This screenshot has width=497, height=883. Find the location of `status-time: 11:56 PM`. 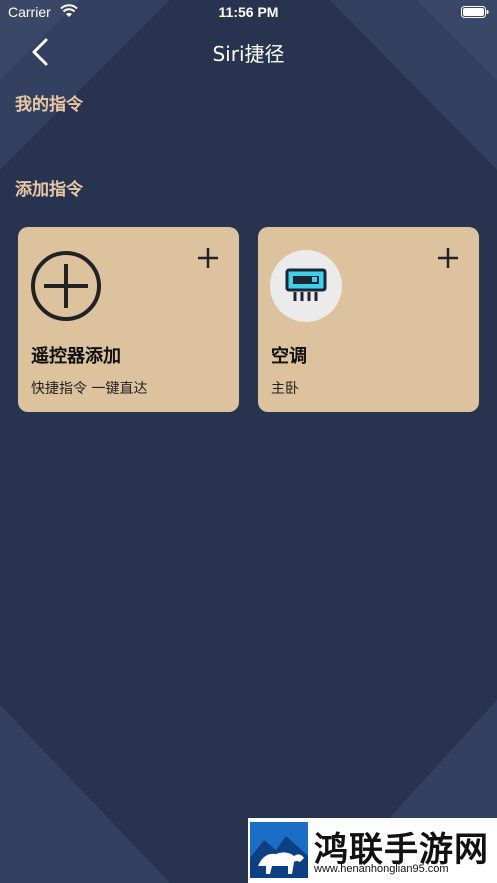

status-time: 11:56 PM is located at coordinates (248, 12).